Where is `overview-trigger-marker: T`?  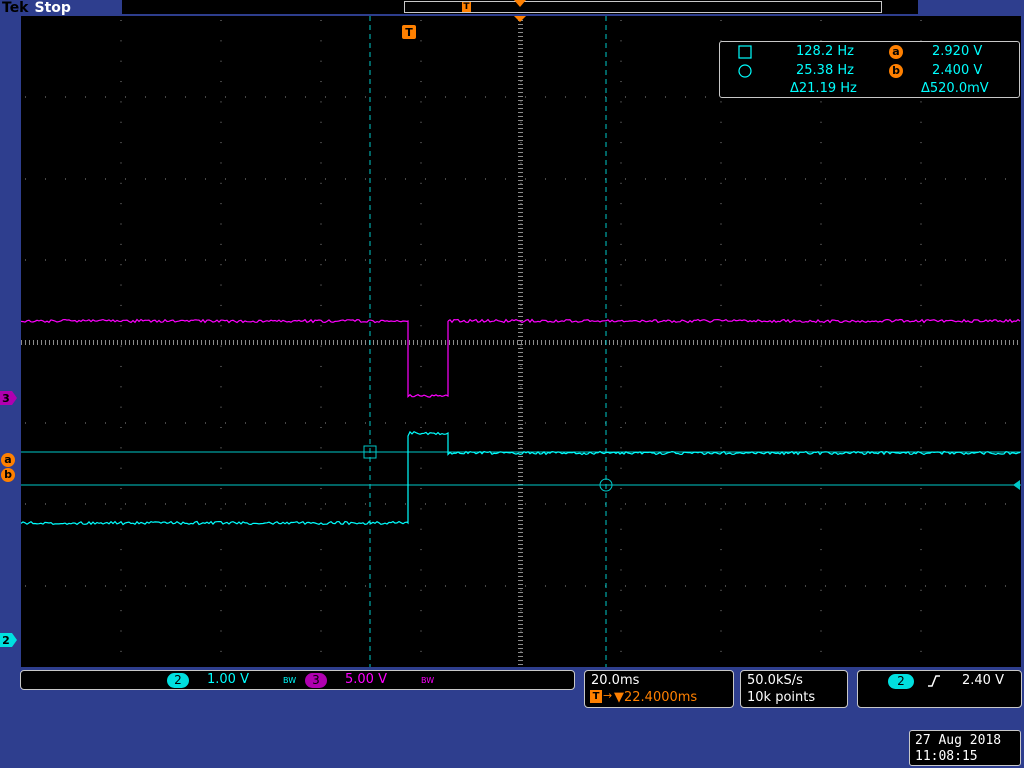
overview-trigger-marker: T is located at coordinates (466, 7).